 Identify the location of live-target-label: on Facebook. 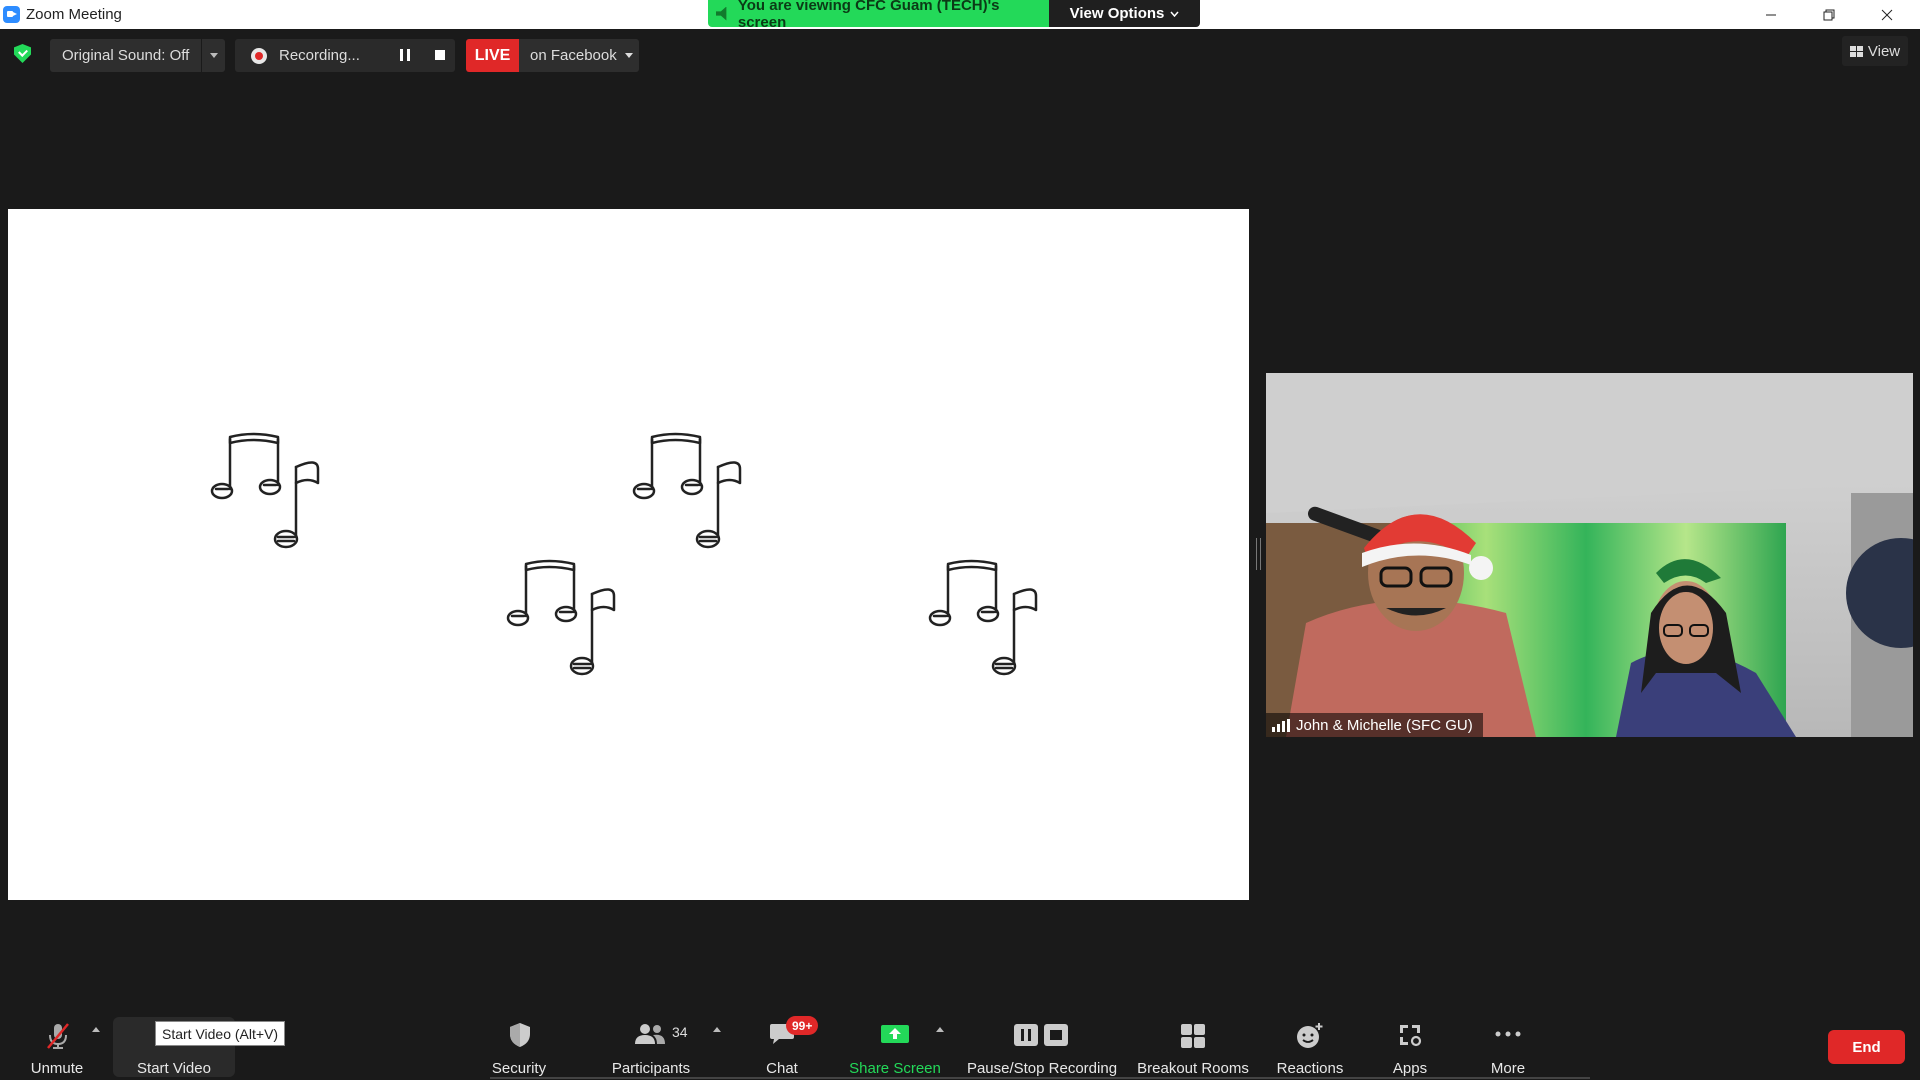
(573, 55).